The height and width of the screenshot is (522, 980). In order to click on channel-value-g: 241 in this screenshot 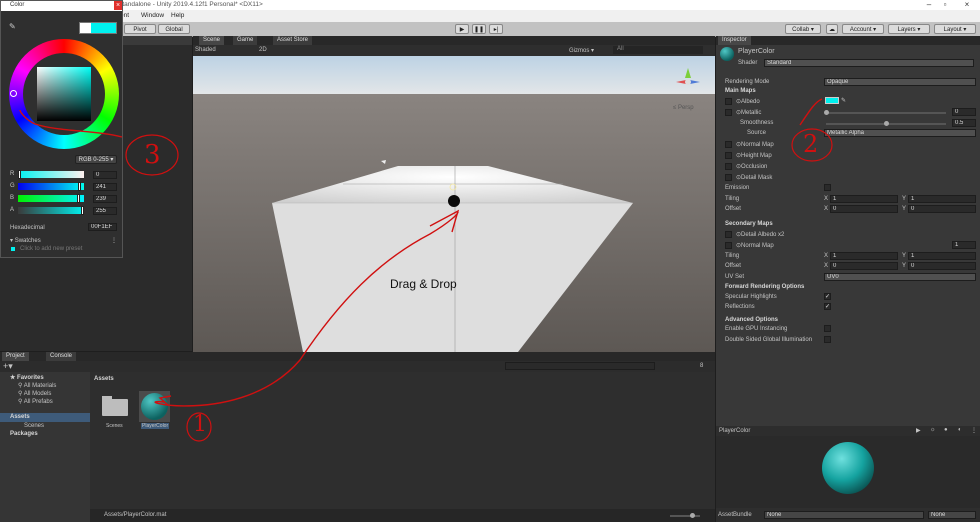, I will do `click(105, 187)`.